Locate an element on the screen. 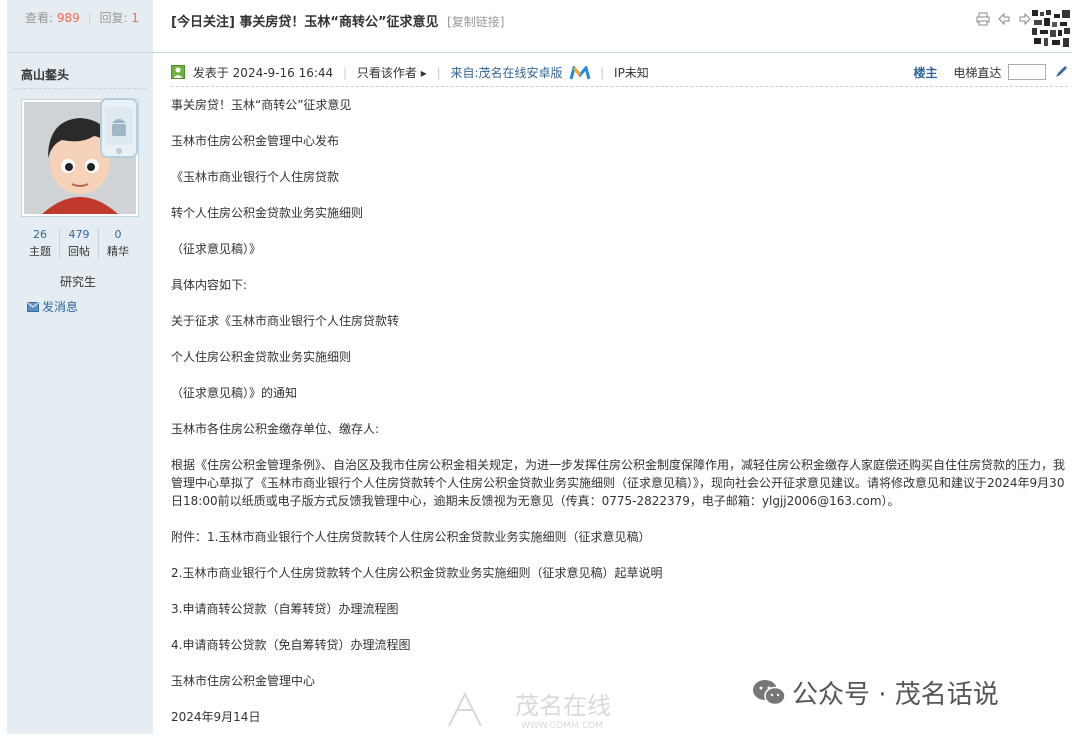 This screenshot has width=1072, height=744. floor-jump-input is located at coordinates (1027, 72).